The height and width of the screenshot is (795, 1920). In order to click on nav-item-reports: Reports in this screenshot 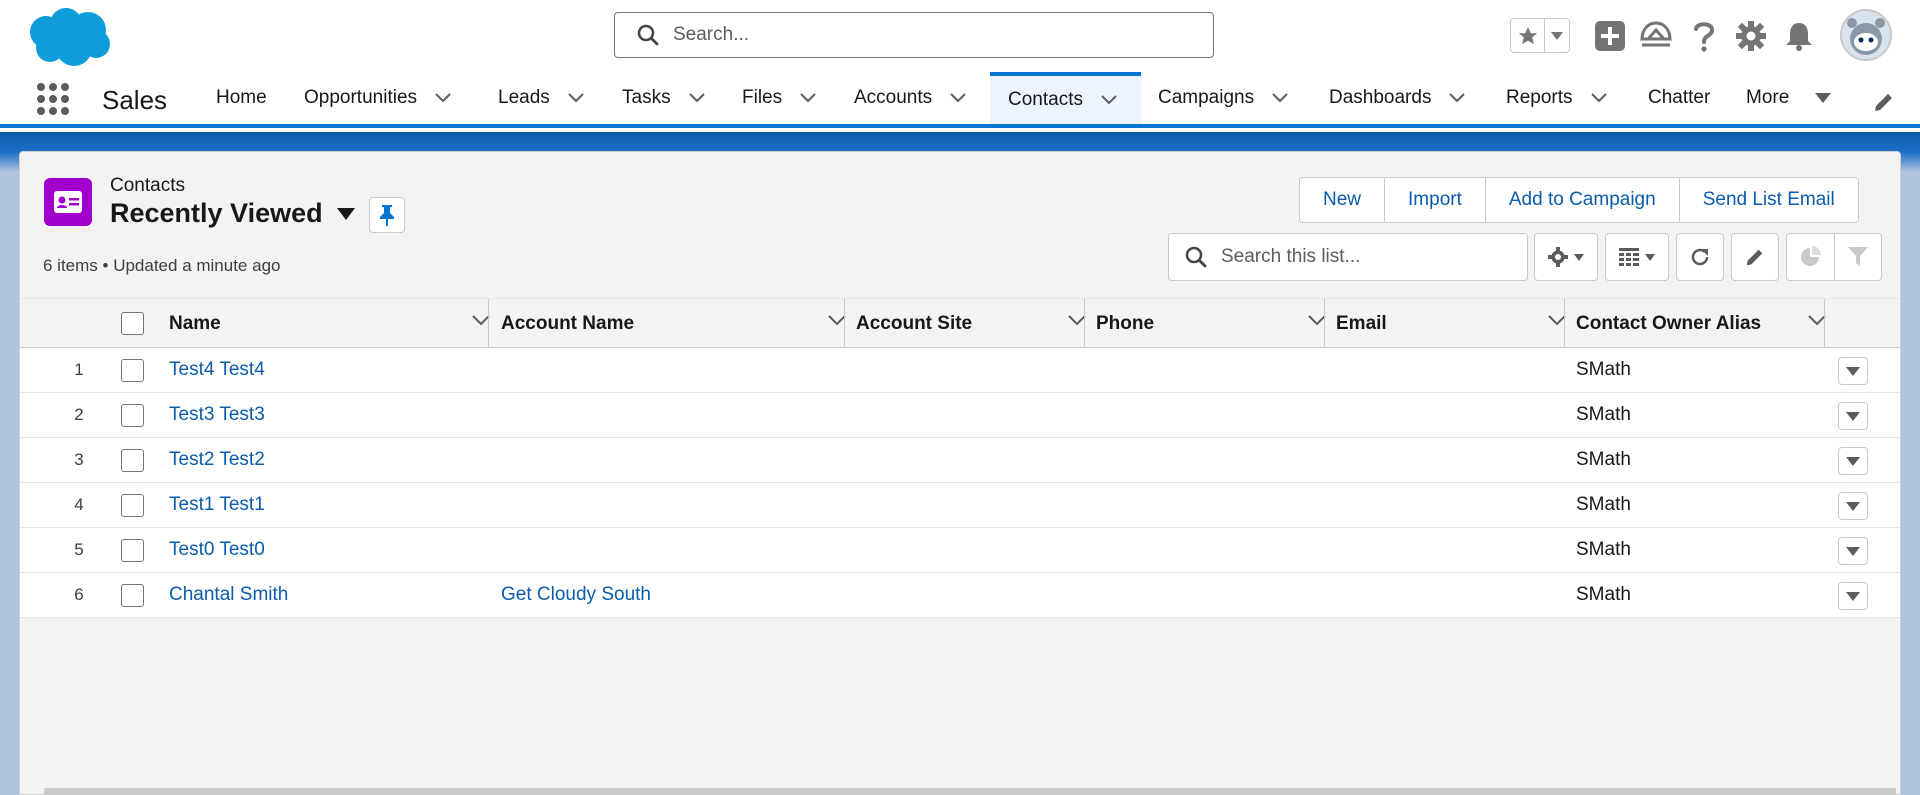, I will do `click(1556, 98)`.